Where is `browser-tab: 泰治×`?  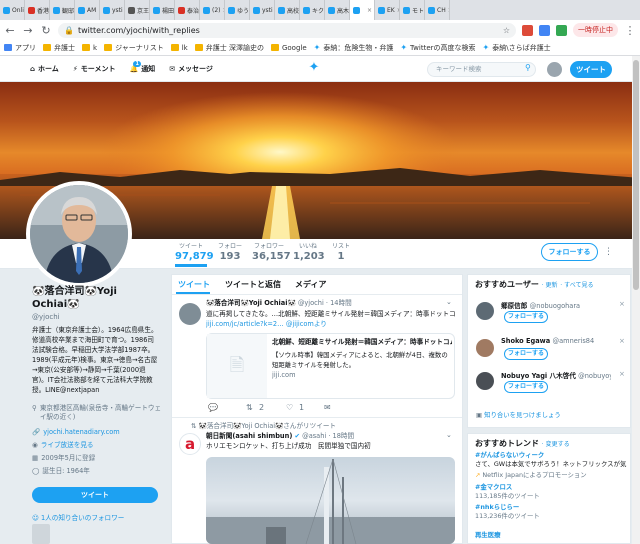
browser-tab: 泰治× is located at coordinates (187, 10).